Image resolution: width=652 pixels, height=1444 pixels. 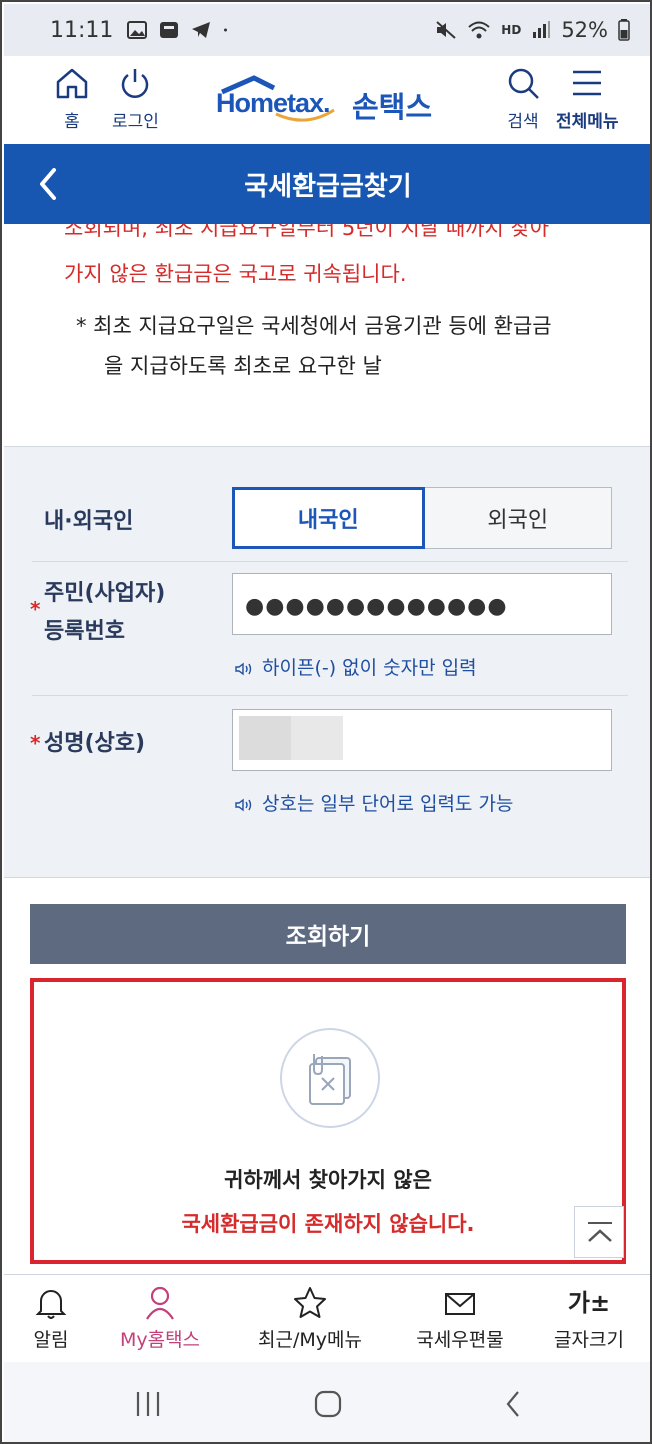 I want to click on page-title: 국세환급금찾기, so click(x=328, y=187).